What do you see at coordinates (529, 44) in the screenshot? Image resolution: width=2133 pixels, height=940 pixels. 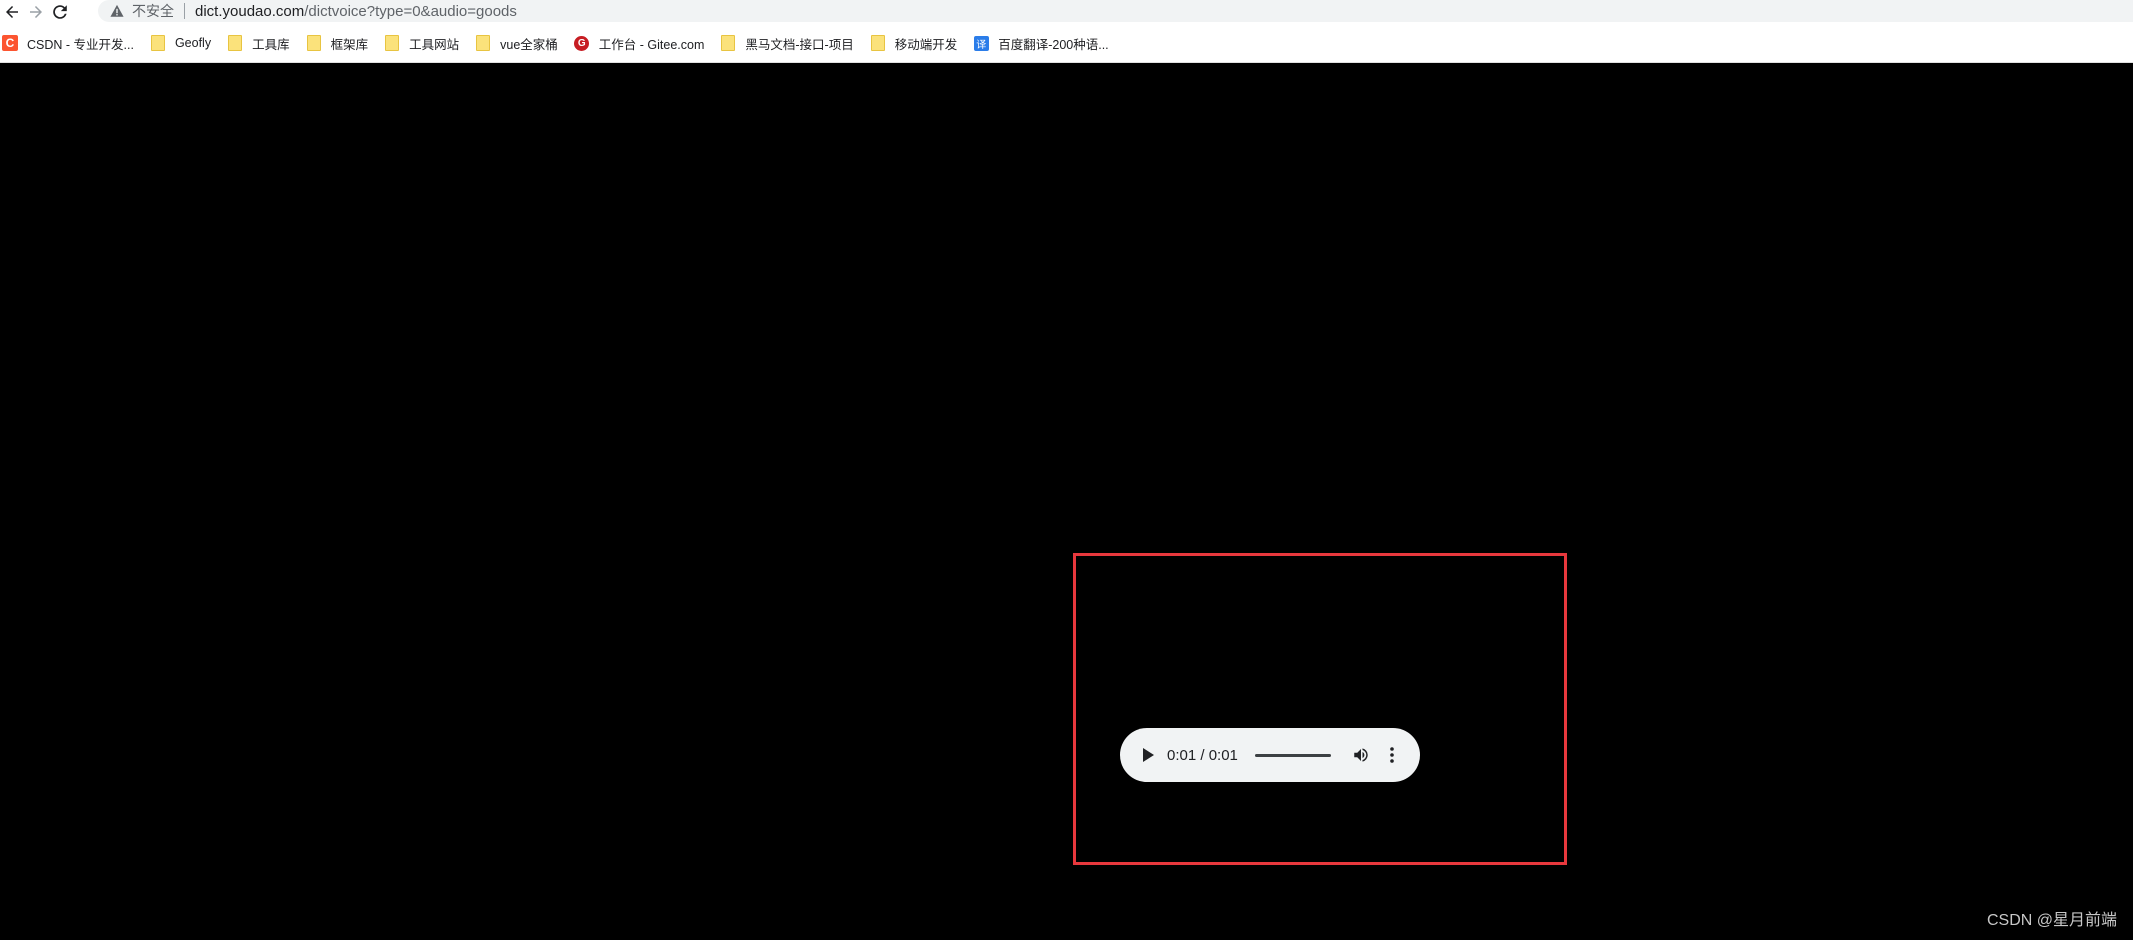 I see `bookmark-label: vue全家桶` at bounding box center [529, 44].